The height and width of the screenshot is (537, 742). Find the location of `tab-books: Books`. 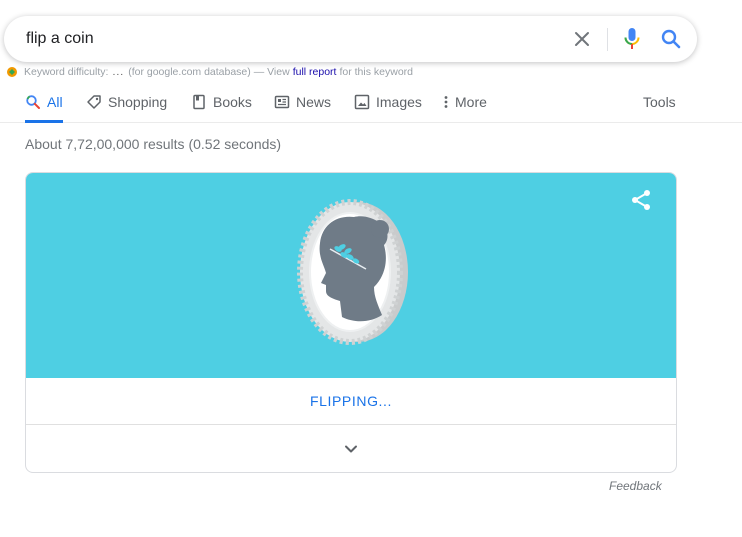

tab-books: Books is located at coordinates (221, 102).